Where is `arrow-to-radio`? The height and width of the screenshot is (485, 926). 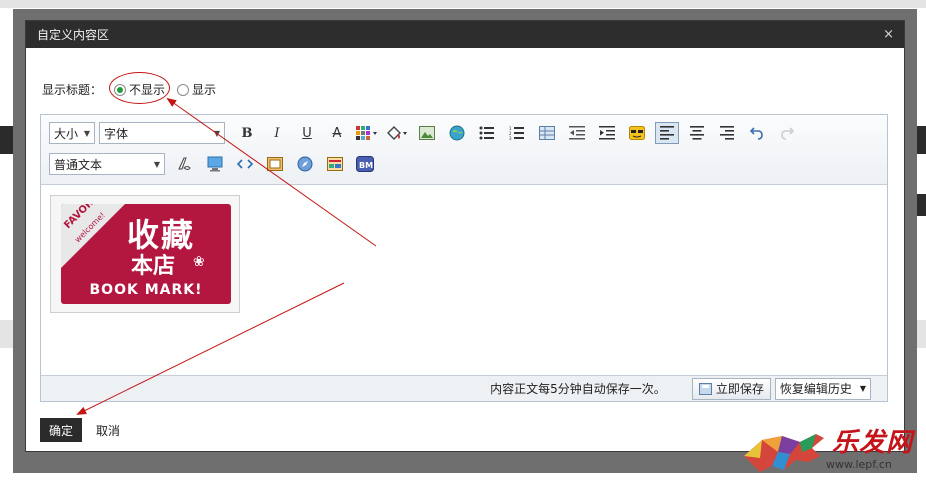 arrow-to-radio is located at coordinates (271, 172).